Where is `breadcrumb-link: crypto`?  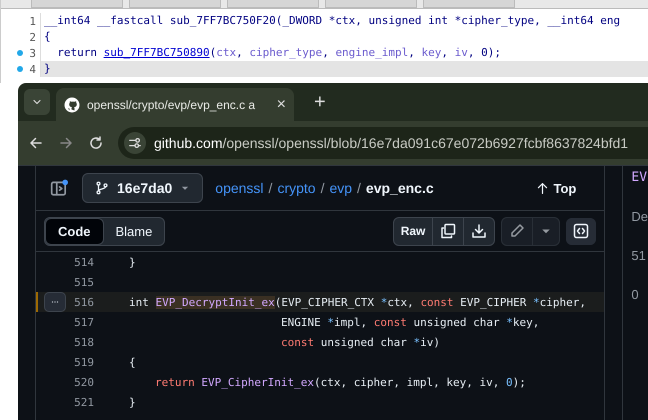
breadcrumb-link: crypto is located at coordinates (296, 188).